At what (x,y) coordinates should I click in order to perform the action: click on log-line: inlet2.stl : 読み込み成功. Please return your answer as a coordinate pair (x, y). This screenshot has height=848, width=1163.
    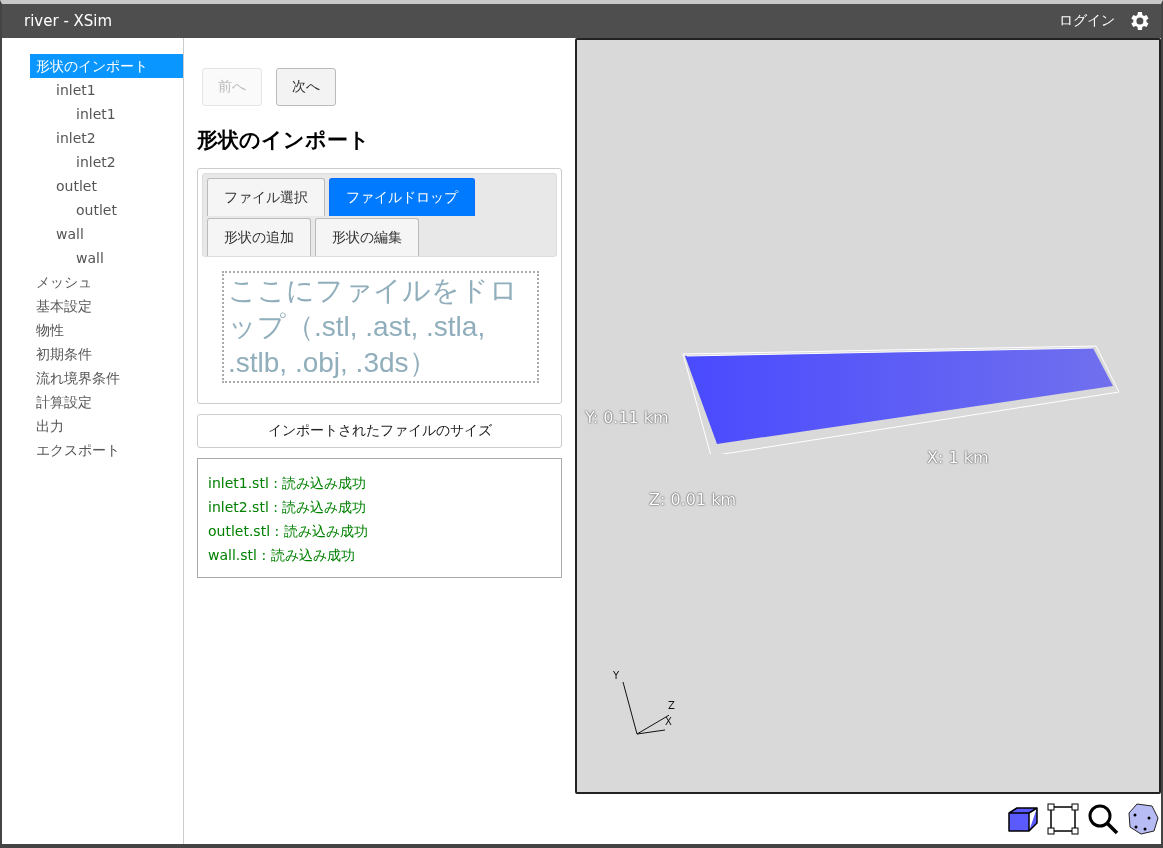
    Looking at the image, I should click on (288, 507).